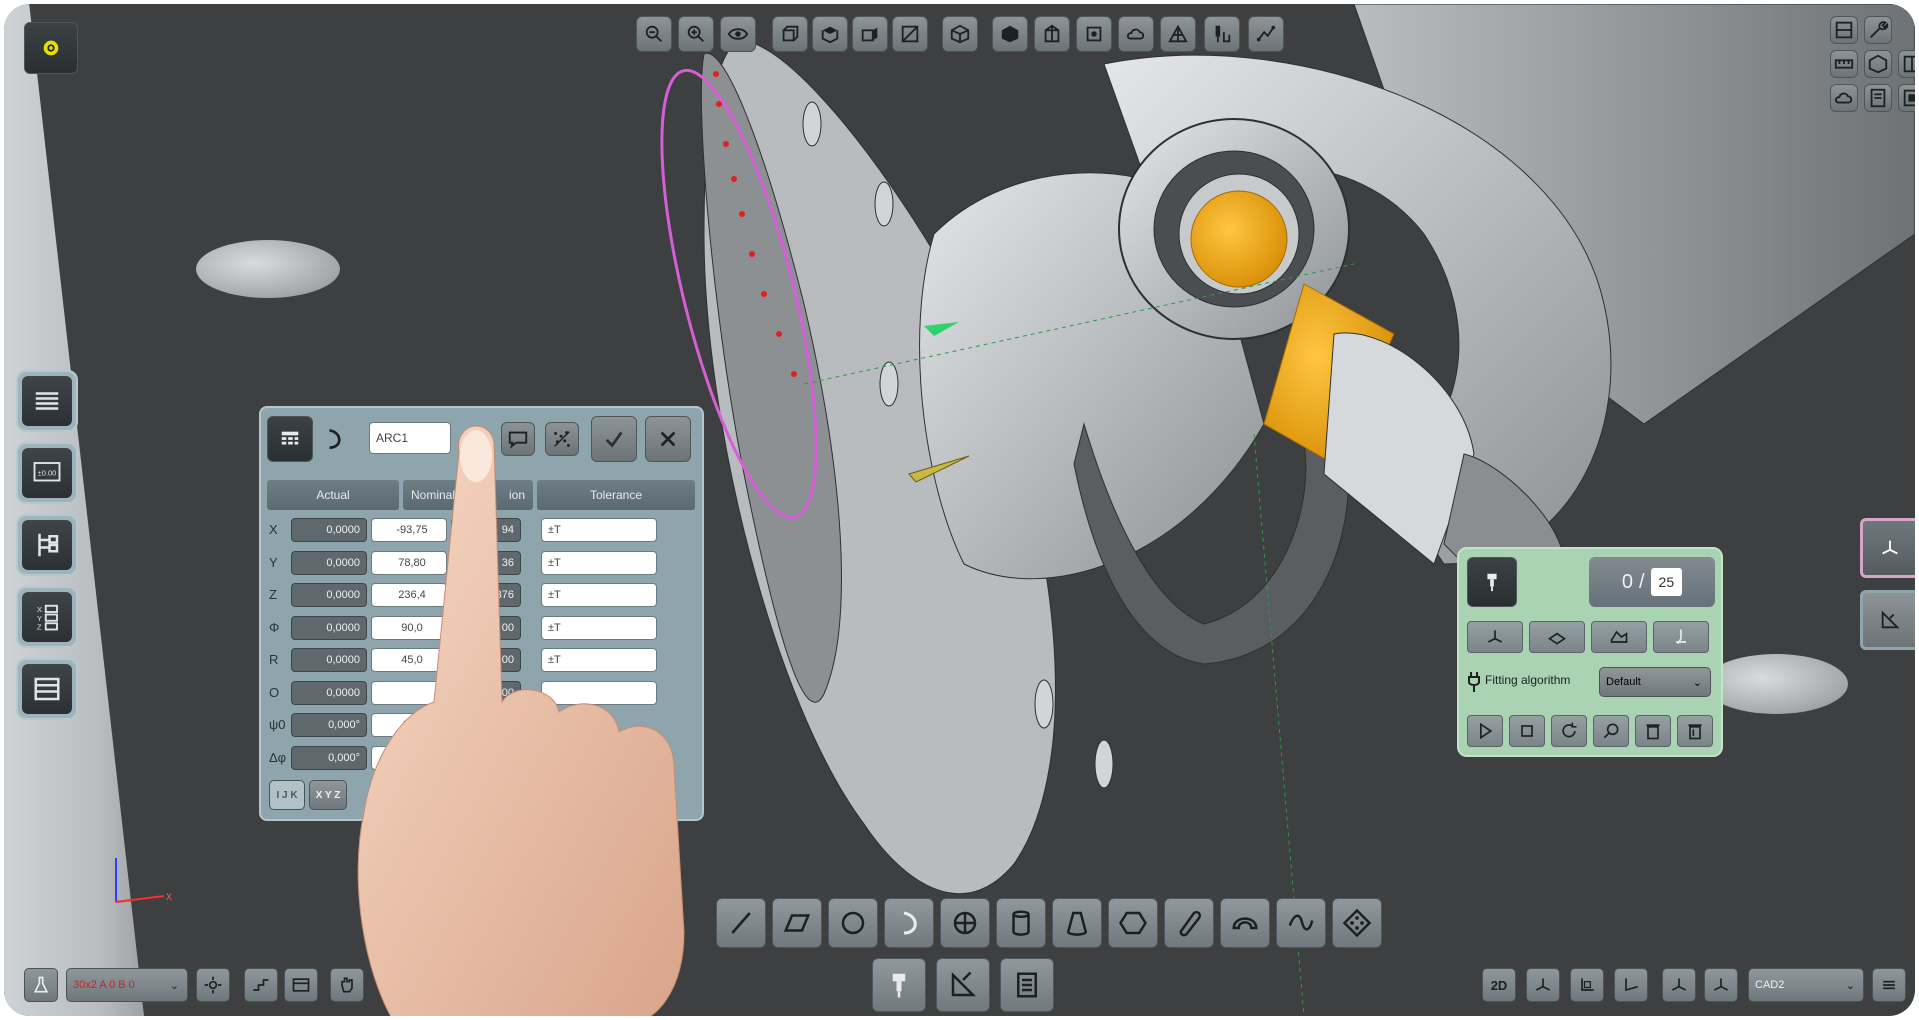 Image resolution: width=1919 pixels, height=1020 pixels. Describe the element at coordinates (909, 923) in the screenshot. I see `arc-feature-button` at that location.